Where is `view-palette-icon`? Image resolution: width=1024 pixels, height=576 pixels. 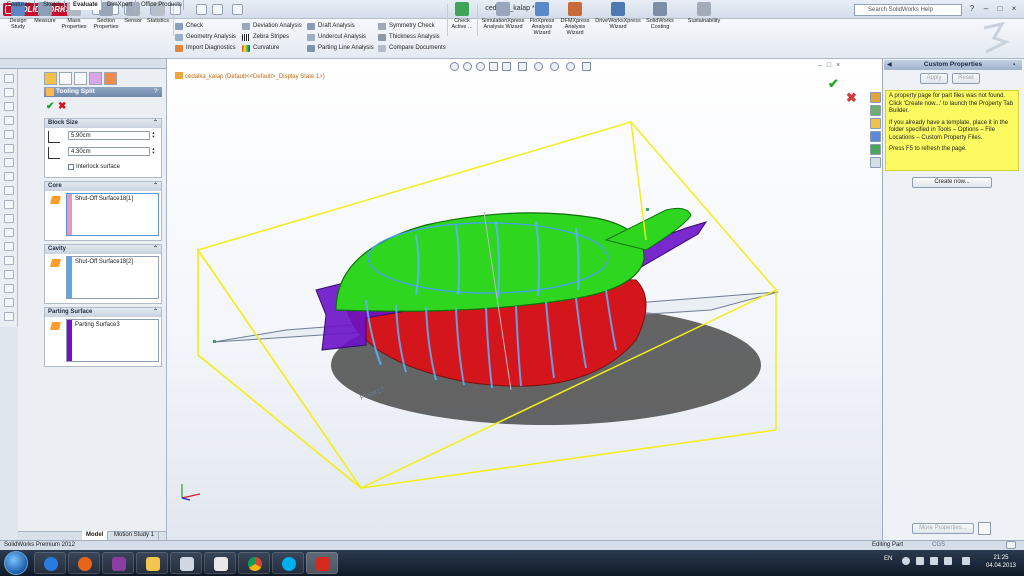
view-palette-icon is located at coordinates (875, 136).